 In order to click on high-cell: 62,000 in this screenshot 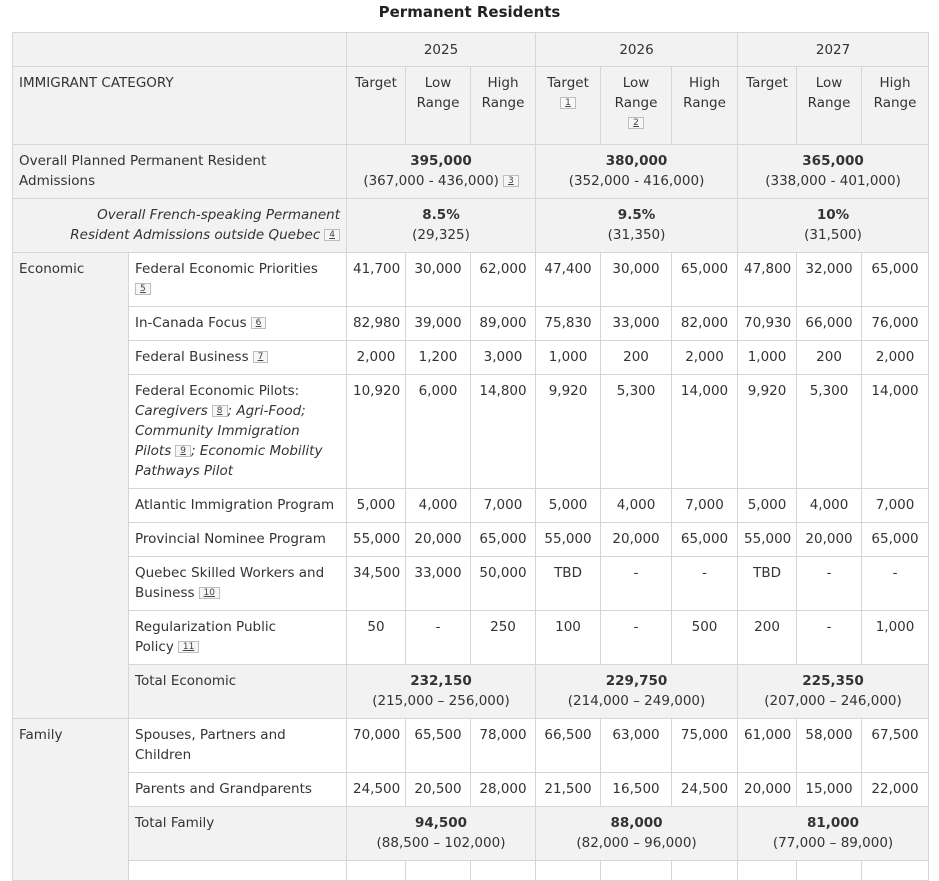, I will do `click(503, 279)`.